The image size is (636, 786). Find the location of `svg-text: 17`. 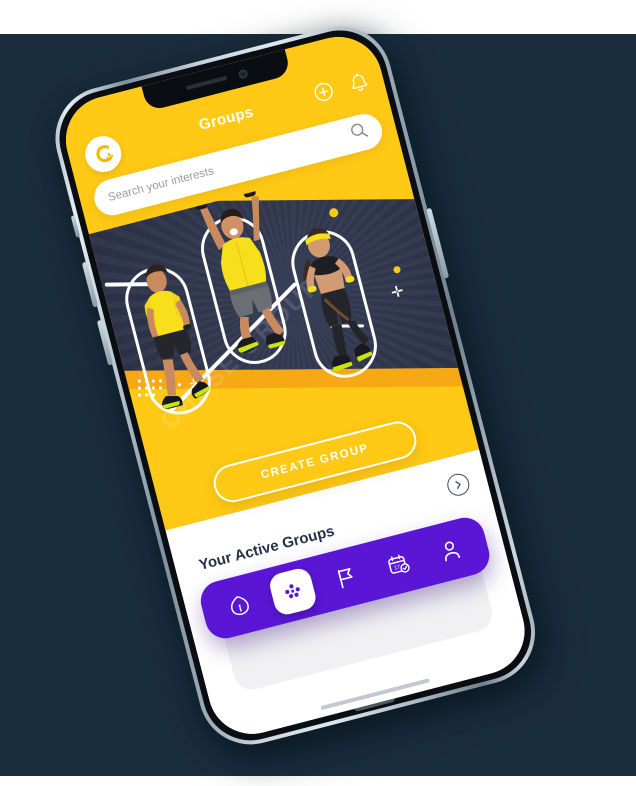

svg-text: 17 is located at coordinates (398, 567).